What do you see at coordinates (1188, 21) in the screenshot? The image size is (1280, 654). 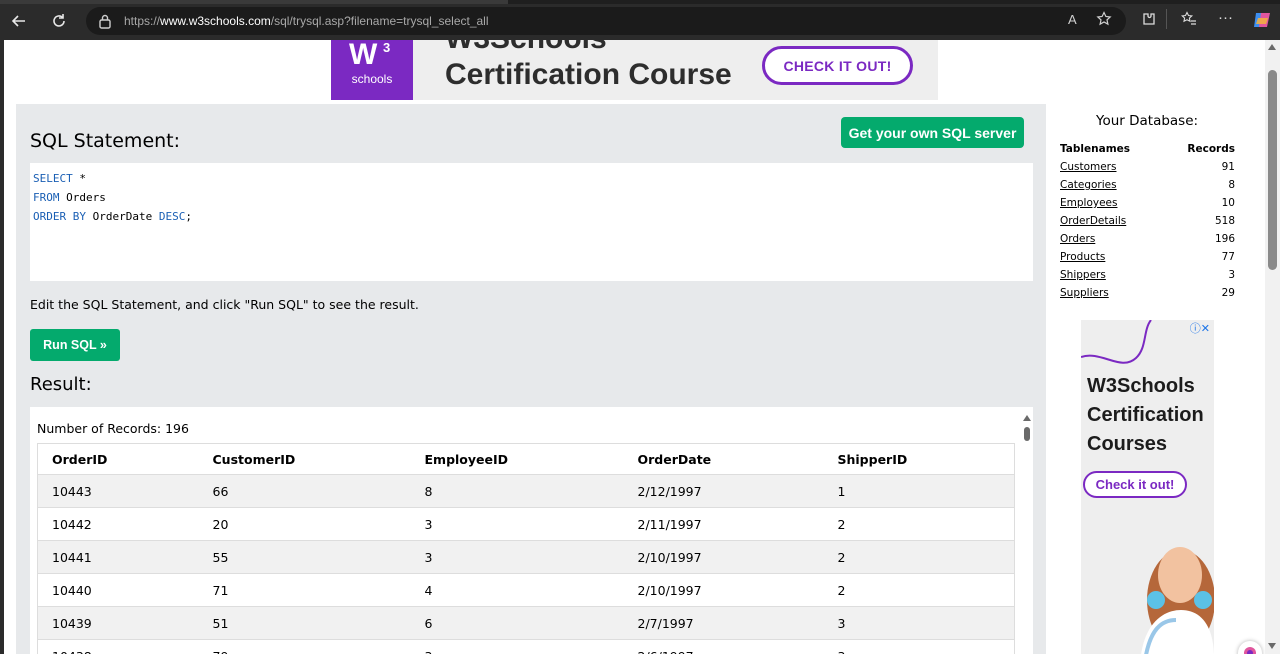 I see `favorites-icon` at bounding box center [1188, 21].